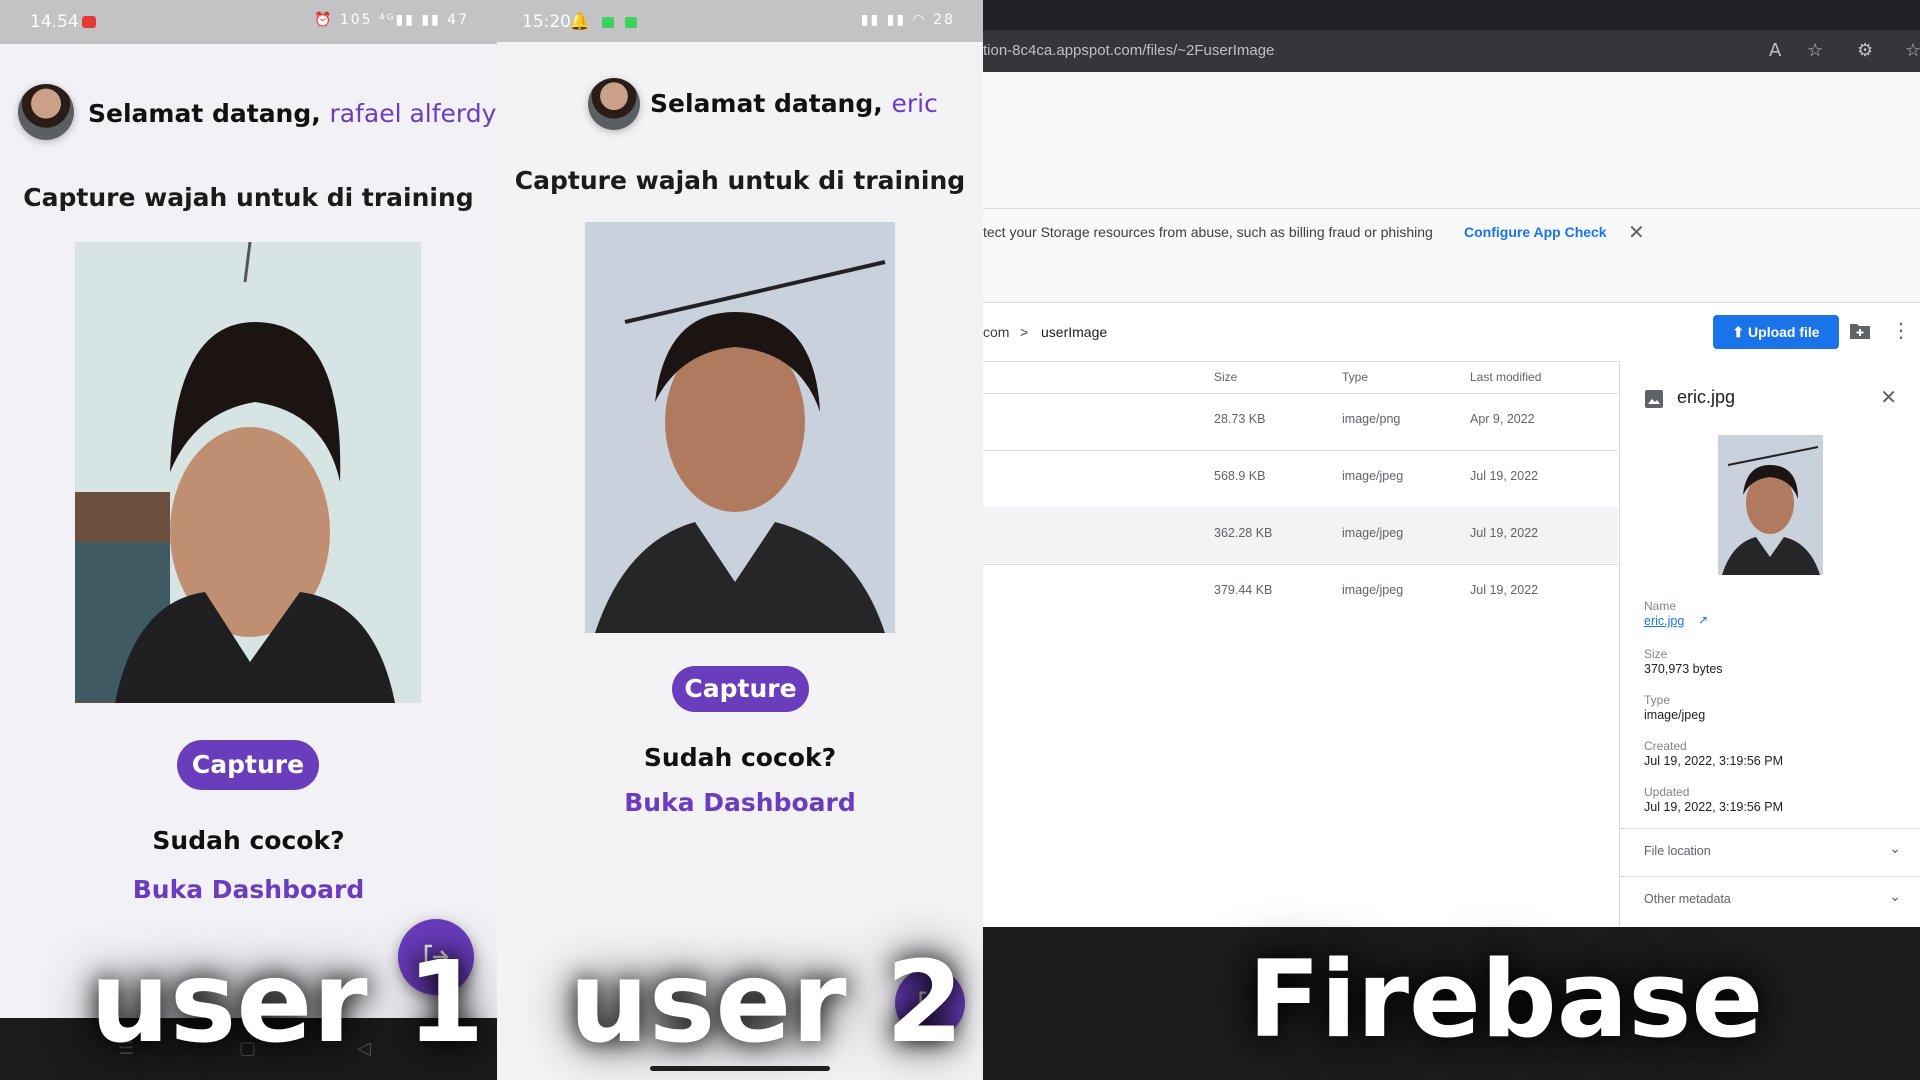  I want to click on notification-icons: 🔔, so click(603, 22).